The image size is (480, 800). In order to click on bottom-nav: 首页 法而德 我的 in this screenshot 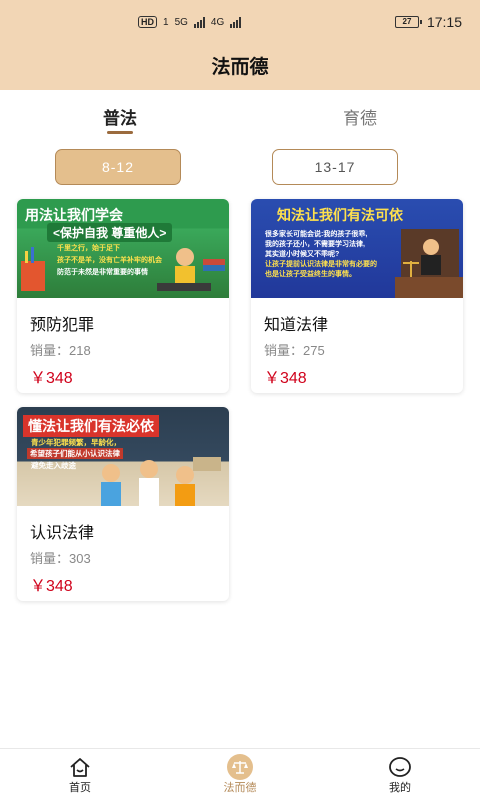, I will do `click(240, 774)`.